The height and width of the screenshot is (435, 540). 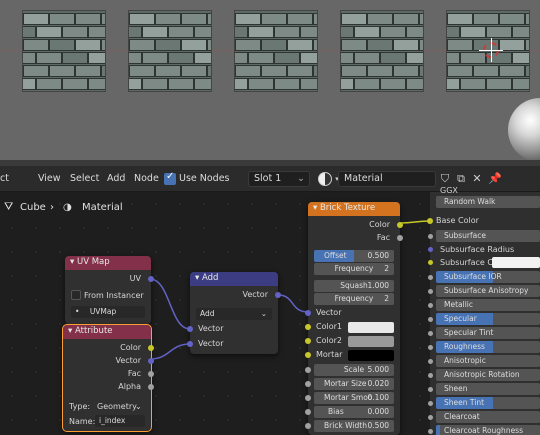 I want to click on uv-output-socket, so click(x=151, y=279).